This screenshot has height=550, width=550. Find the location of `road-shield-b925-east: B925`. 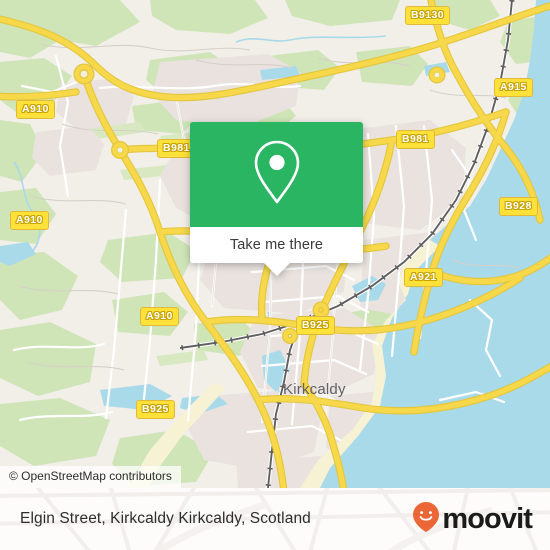

road-shield-b925-east: B925 is located at coordinates (315, 325).